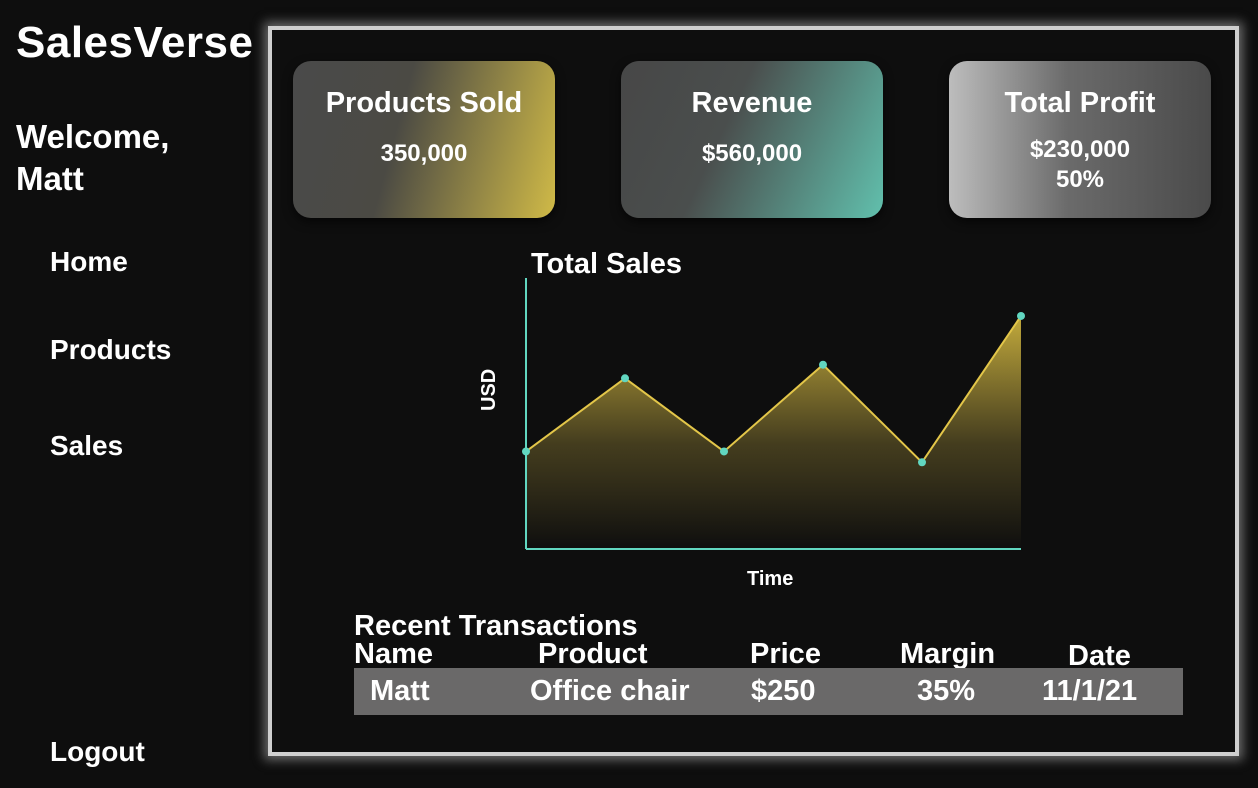  I want to click on cell-margin: 35%, so click(946, 691).